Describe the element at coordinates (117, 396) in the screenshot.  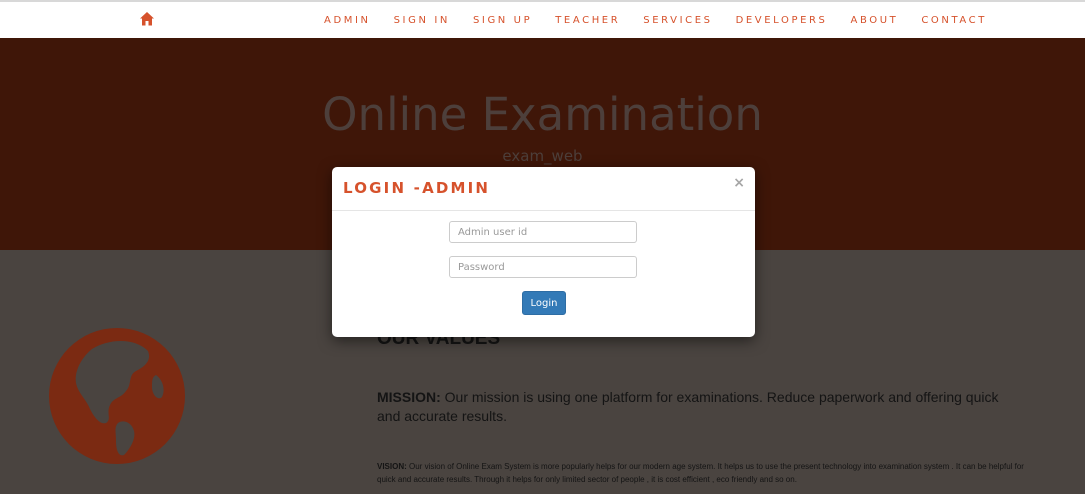
I see `globe-icon` at that location.